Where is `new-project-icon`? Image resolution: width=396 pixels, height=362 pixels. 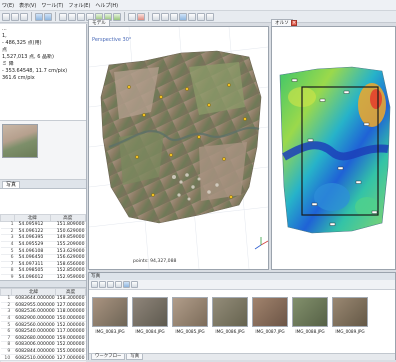
new-project-icon is located at coordinates (6, 16).